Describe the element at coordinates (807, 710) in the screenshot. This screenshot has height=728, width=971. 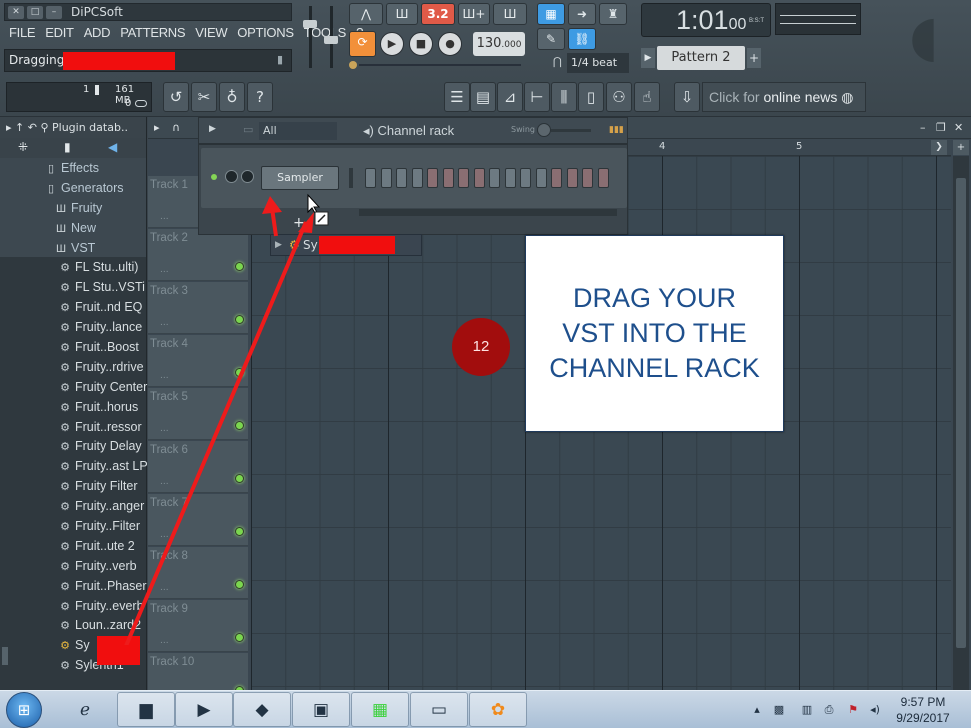
I see `network-icon: ▥` at that location.